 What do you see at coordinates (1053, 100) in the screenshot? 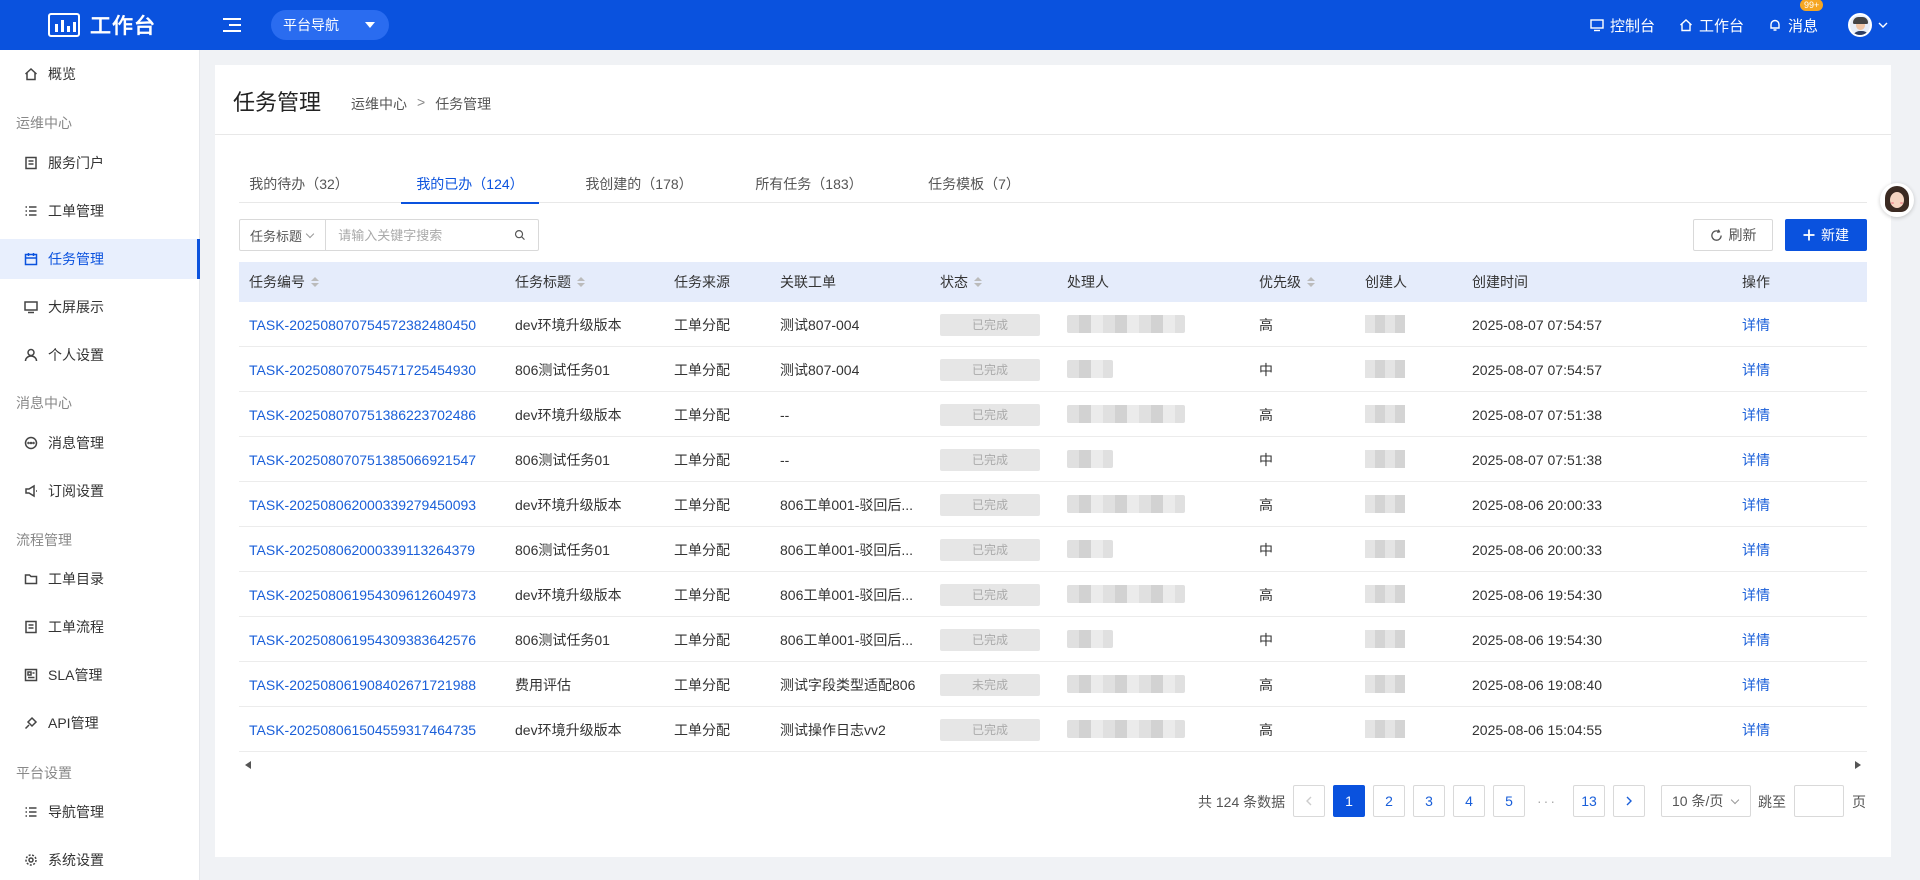
I see `page-header: 任务管理 运维中心 > 任务管理` at bounding box center [1053, 100].